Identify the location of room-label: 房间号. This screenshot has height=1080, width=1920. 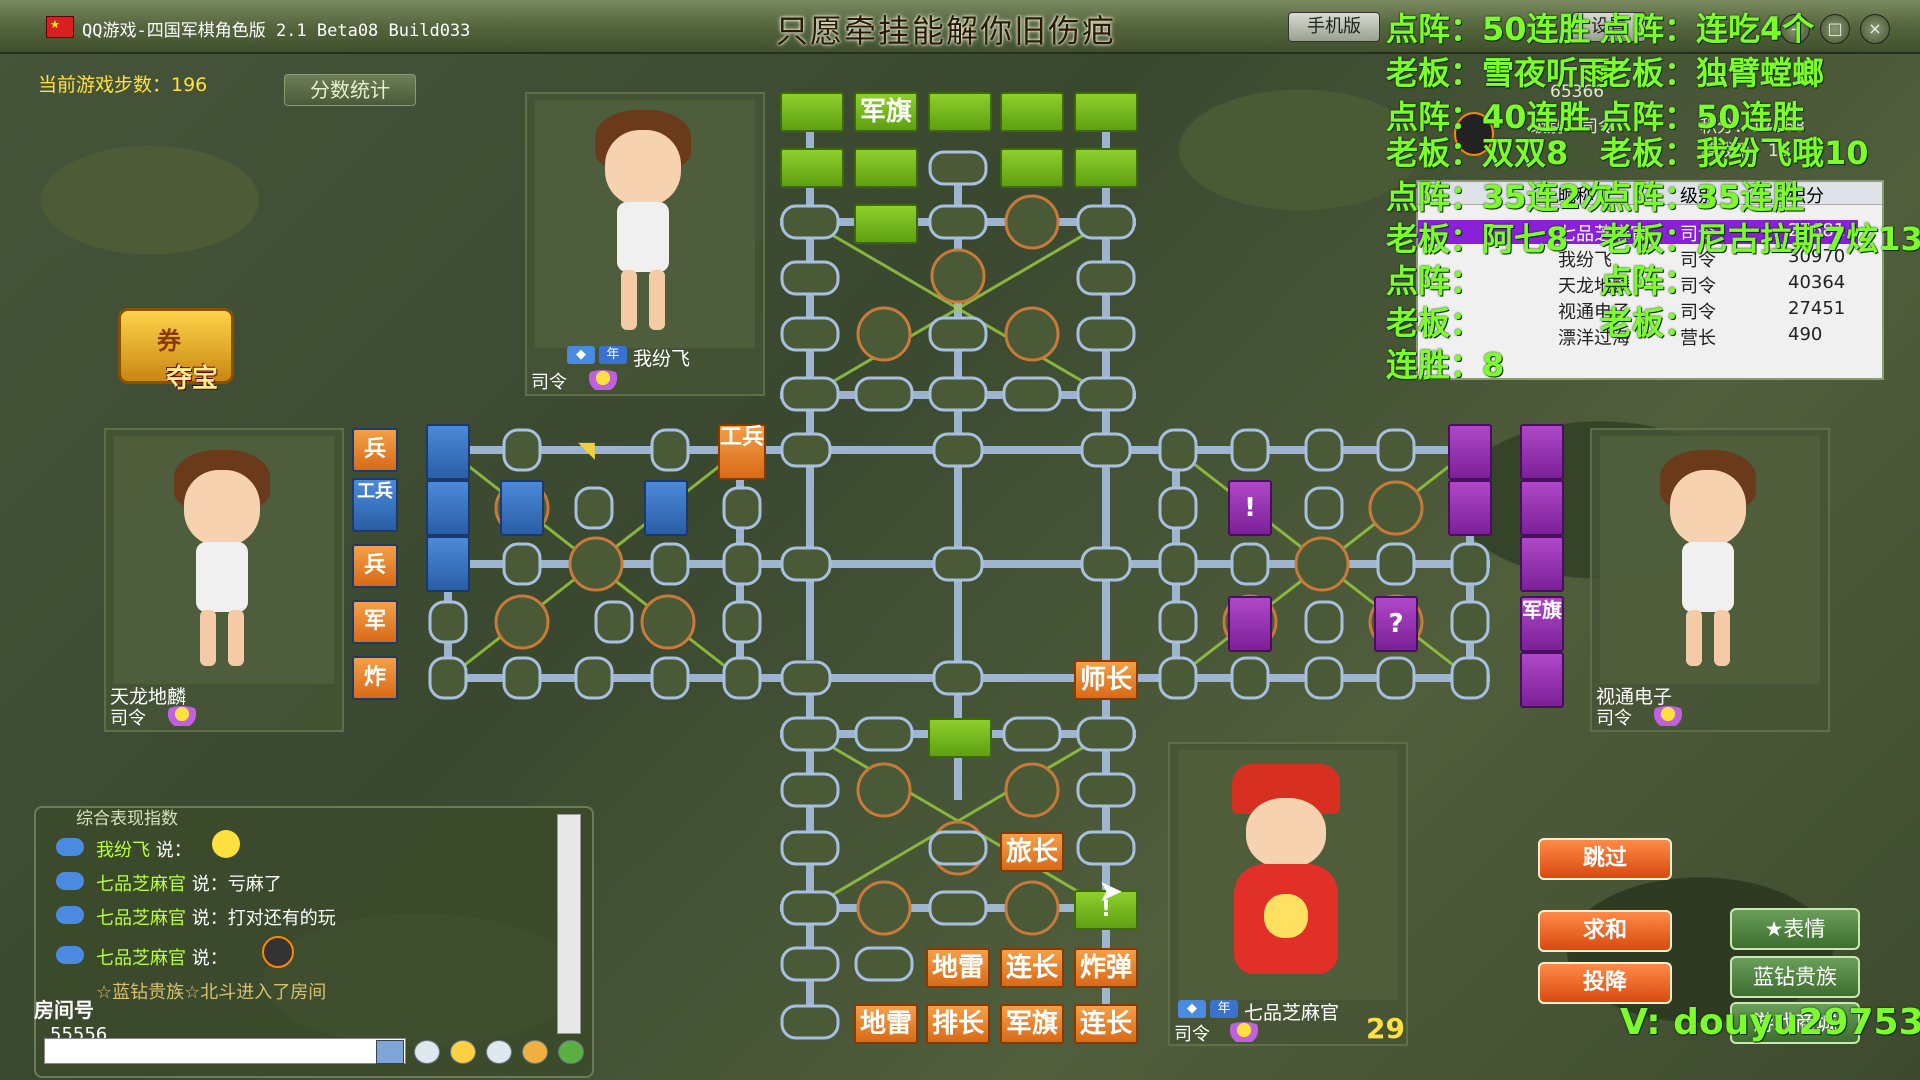
(64, 1010).